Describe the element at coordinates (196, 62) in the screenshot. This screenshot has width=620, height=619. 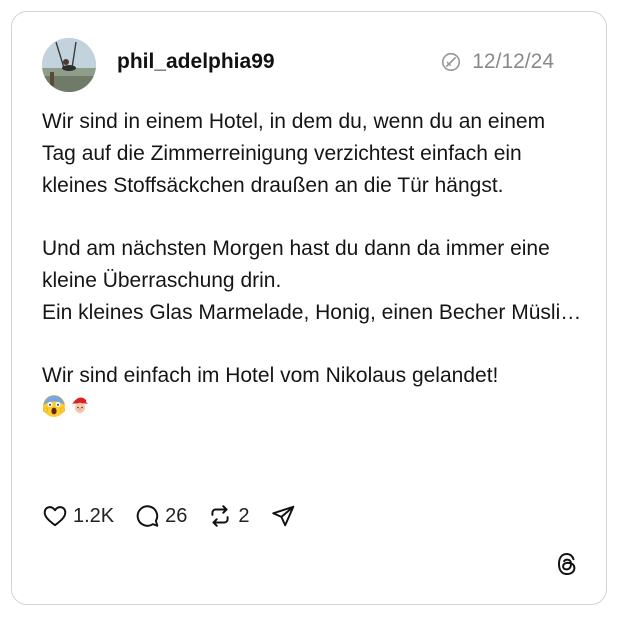
I see `username: phil_adelphia99` at that location.